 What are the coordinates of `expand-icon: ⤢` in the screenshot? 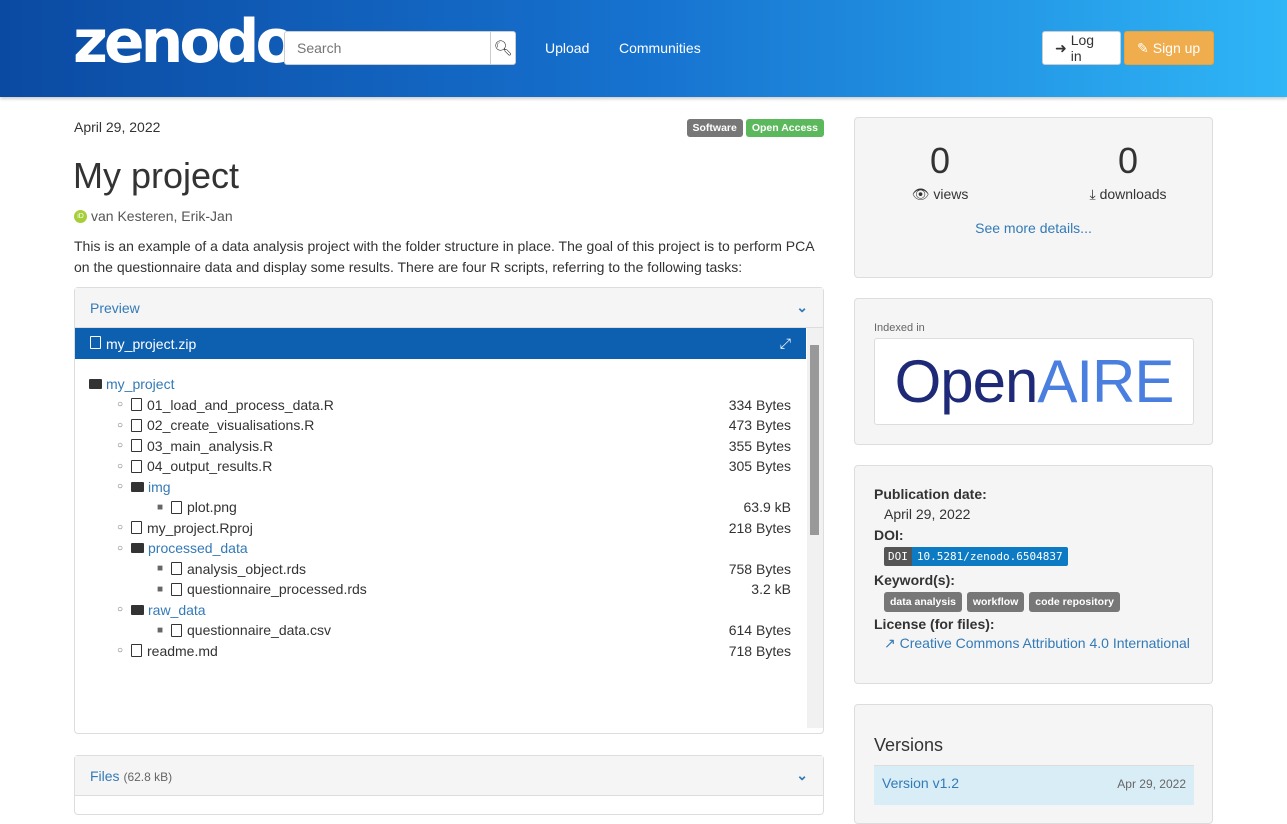 It's located at (785, 343).